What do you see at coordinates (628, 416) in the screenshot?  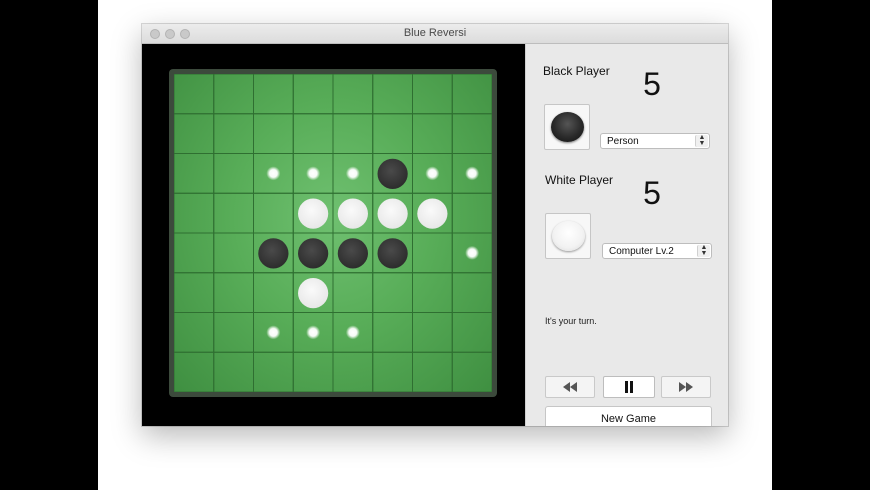 I see `new-game-button: New Game` at bounding box center [628, 416].